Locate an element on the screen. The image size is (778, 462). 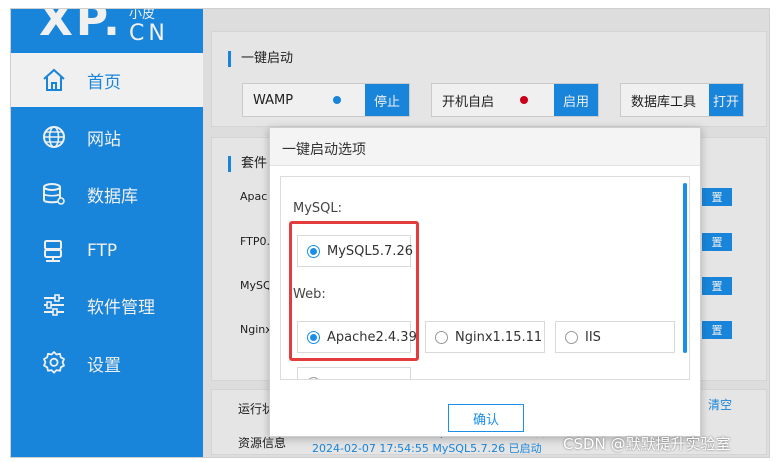
confirm-button: 确认 is located at coordinates (486, 418).